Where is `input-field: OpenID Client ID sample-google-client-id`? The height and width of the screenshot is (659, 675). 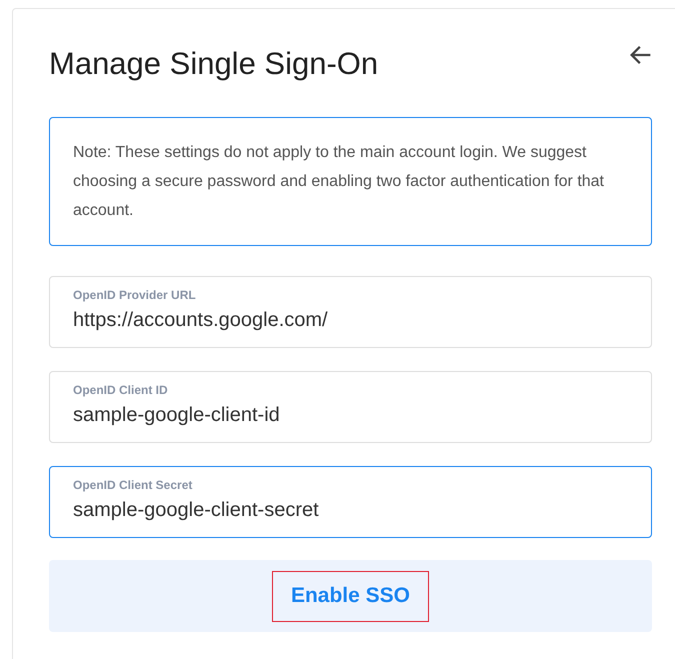
input-field: OpenID Client ID sample-google-client-id is located at coordinates (350, 407).